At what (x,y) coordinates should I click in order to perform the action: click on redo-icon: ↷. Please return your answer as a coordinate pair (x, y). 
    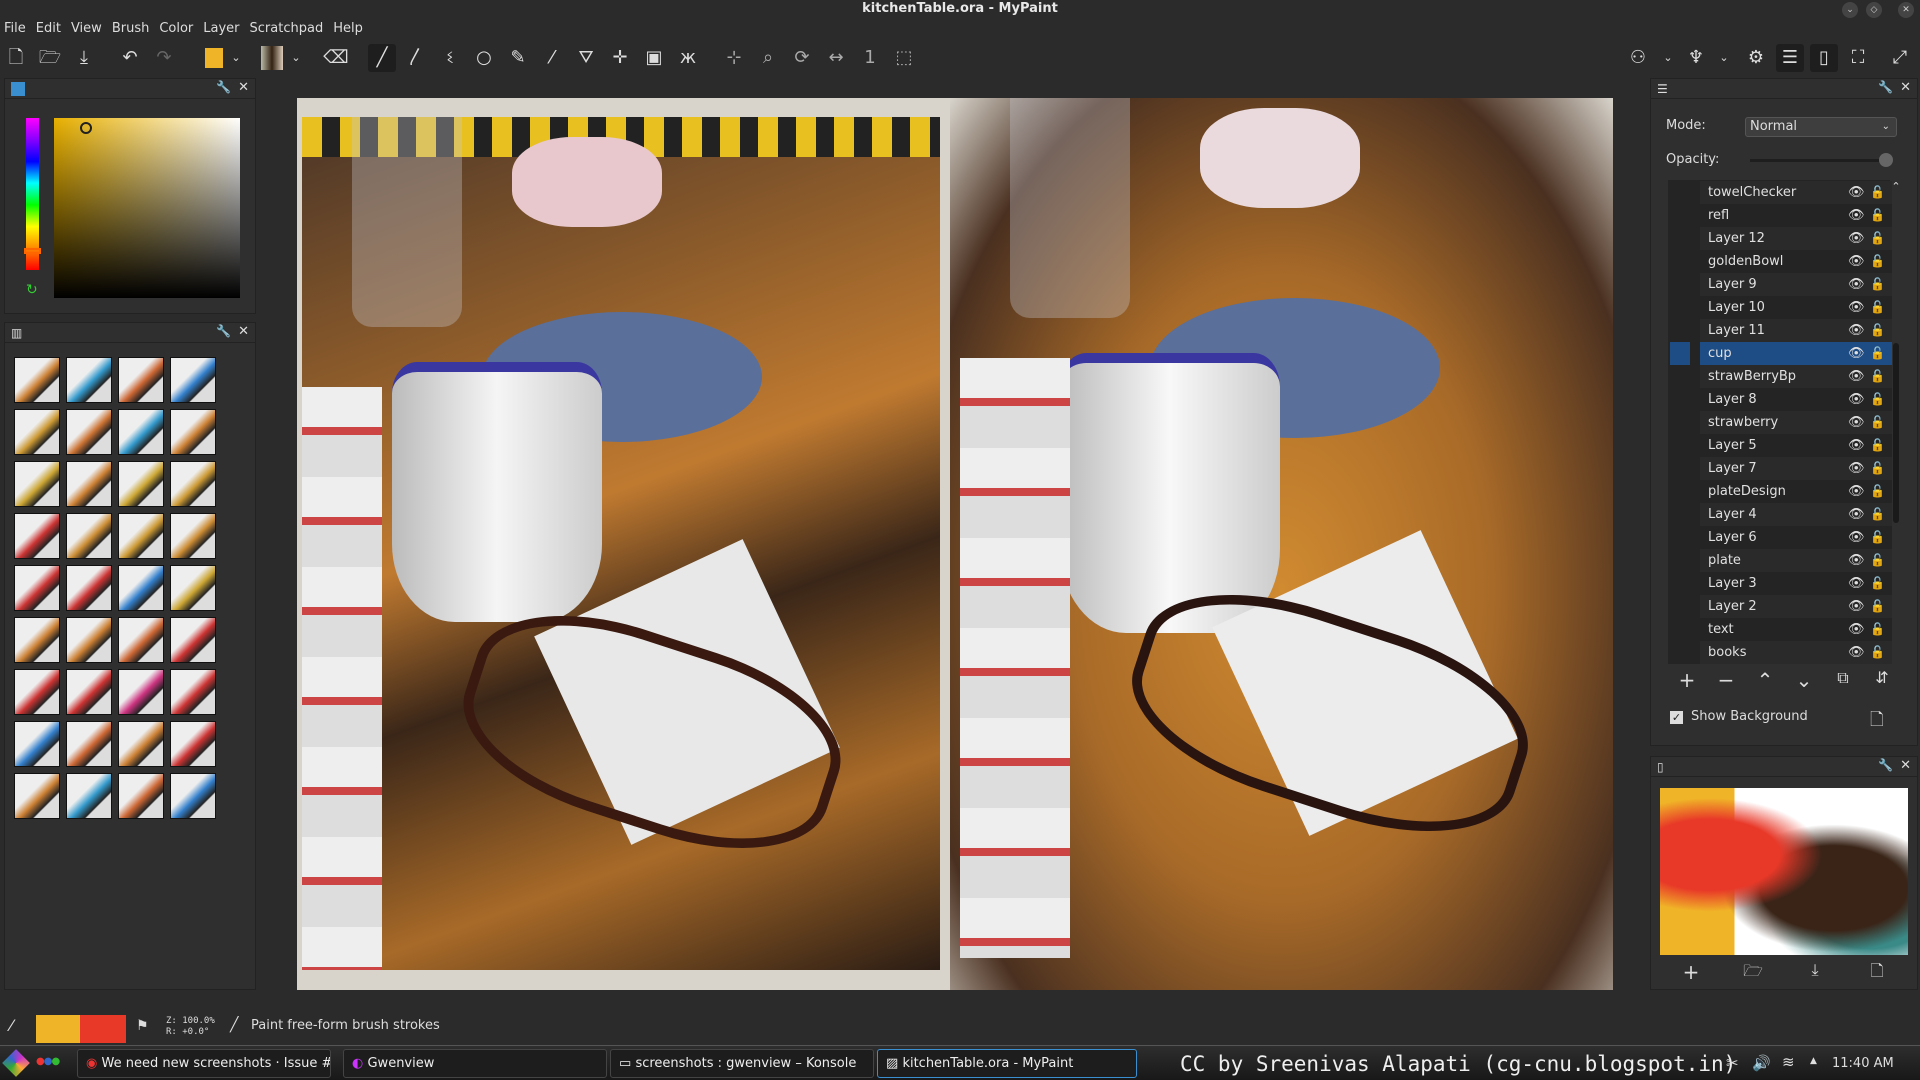
    Looking at the image, I should click on (164, 58).